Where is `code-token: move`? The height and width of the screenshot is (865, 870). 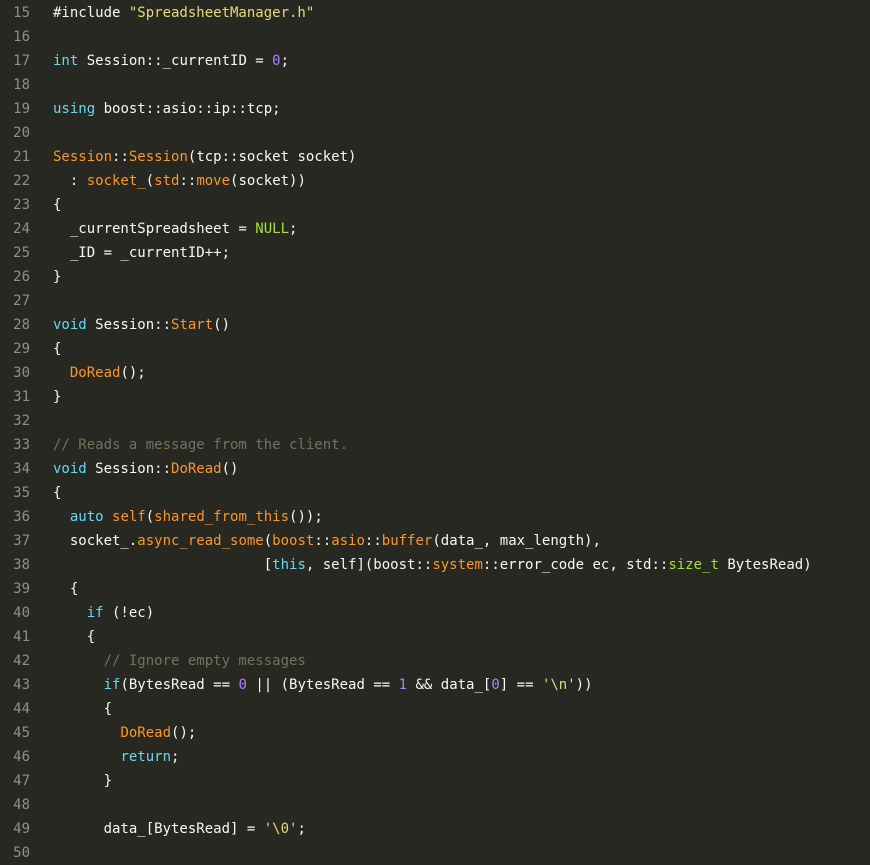 code-token: move is located at coordinates (213, 181).